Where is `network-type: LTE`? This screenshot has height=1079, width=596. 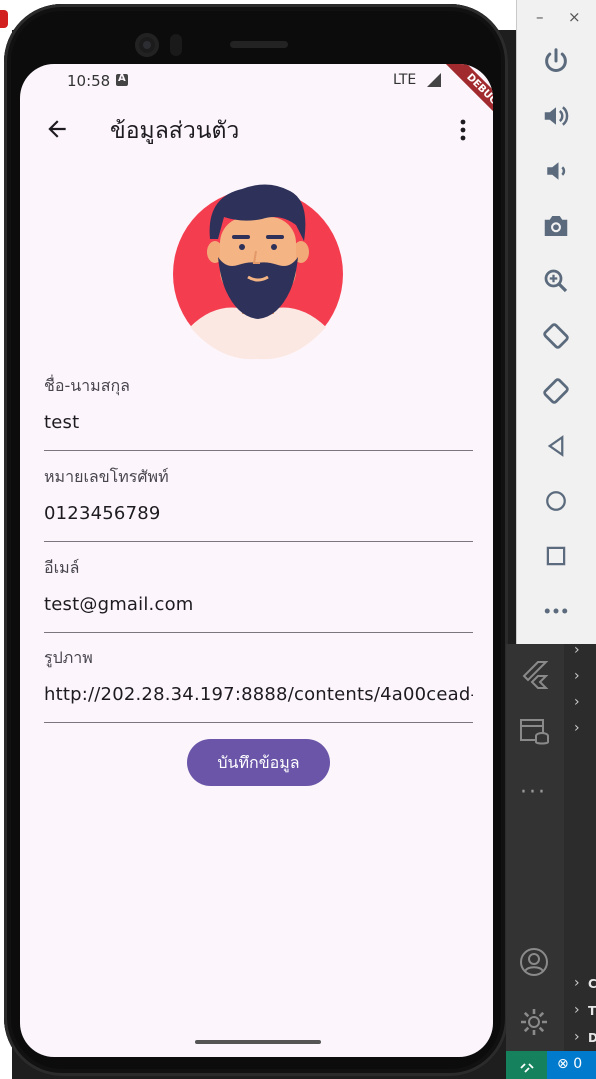
network-type: LTE is located at coordinates (405, 80).